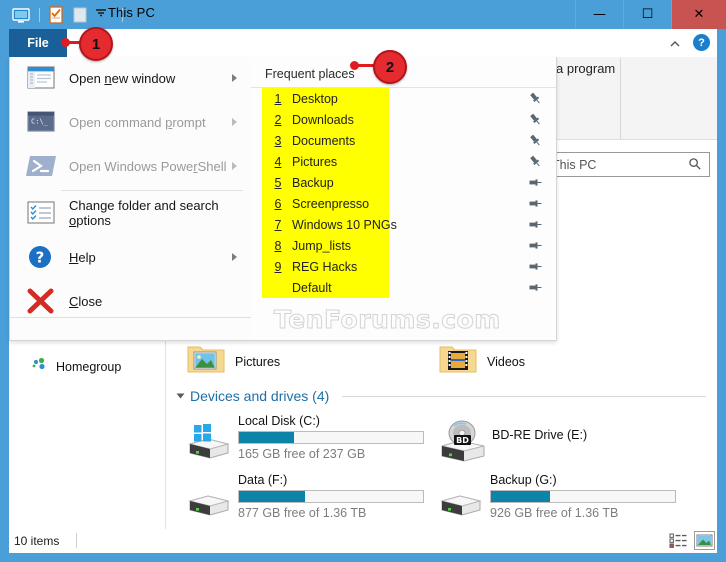  I want to click on file-tab: File, so click(38, 43).